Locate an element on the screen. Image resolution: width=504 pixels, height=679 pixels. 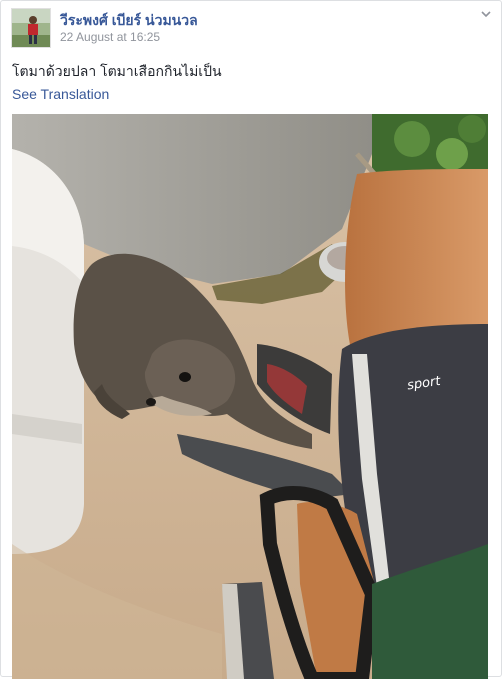
author-avatar is located at coordinates (31, 28).